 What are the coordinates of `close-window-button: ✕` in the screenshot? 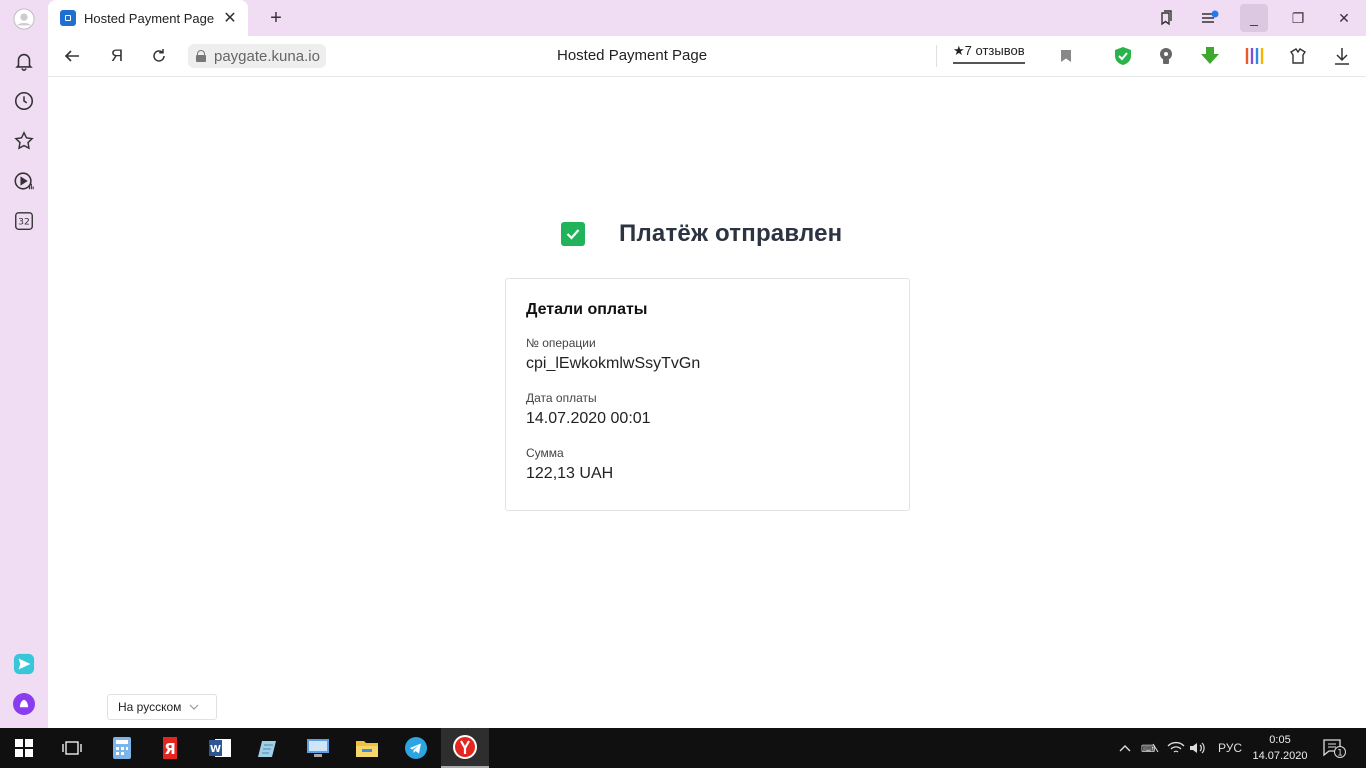 It's located at (1344, 18).